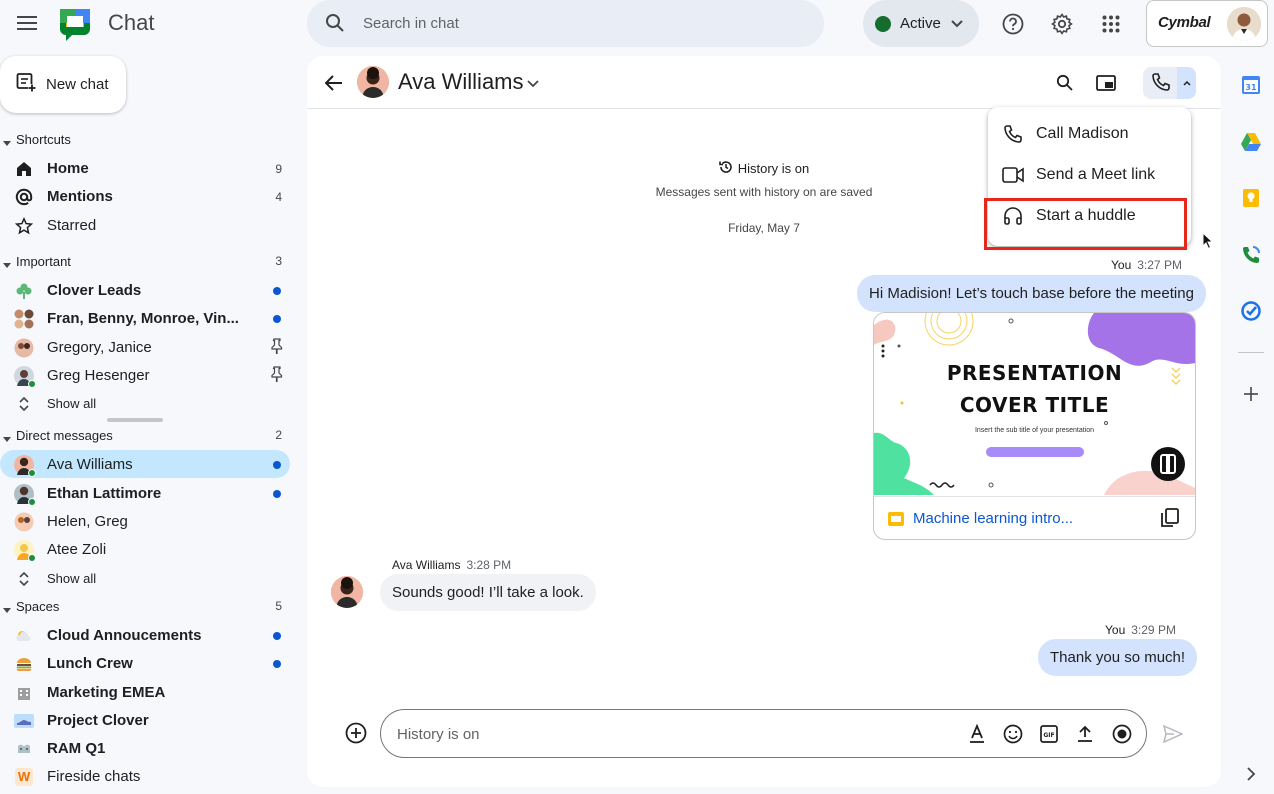  I want to click on search-bar, so click(565, 23).